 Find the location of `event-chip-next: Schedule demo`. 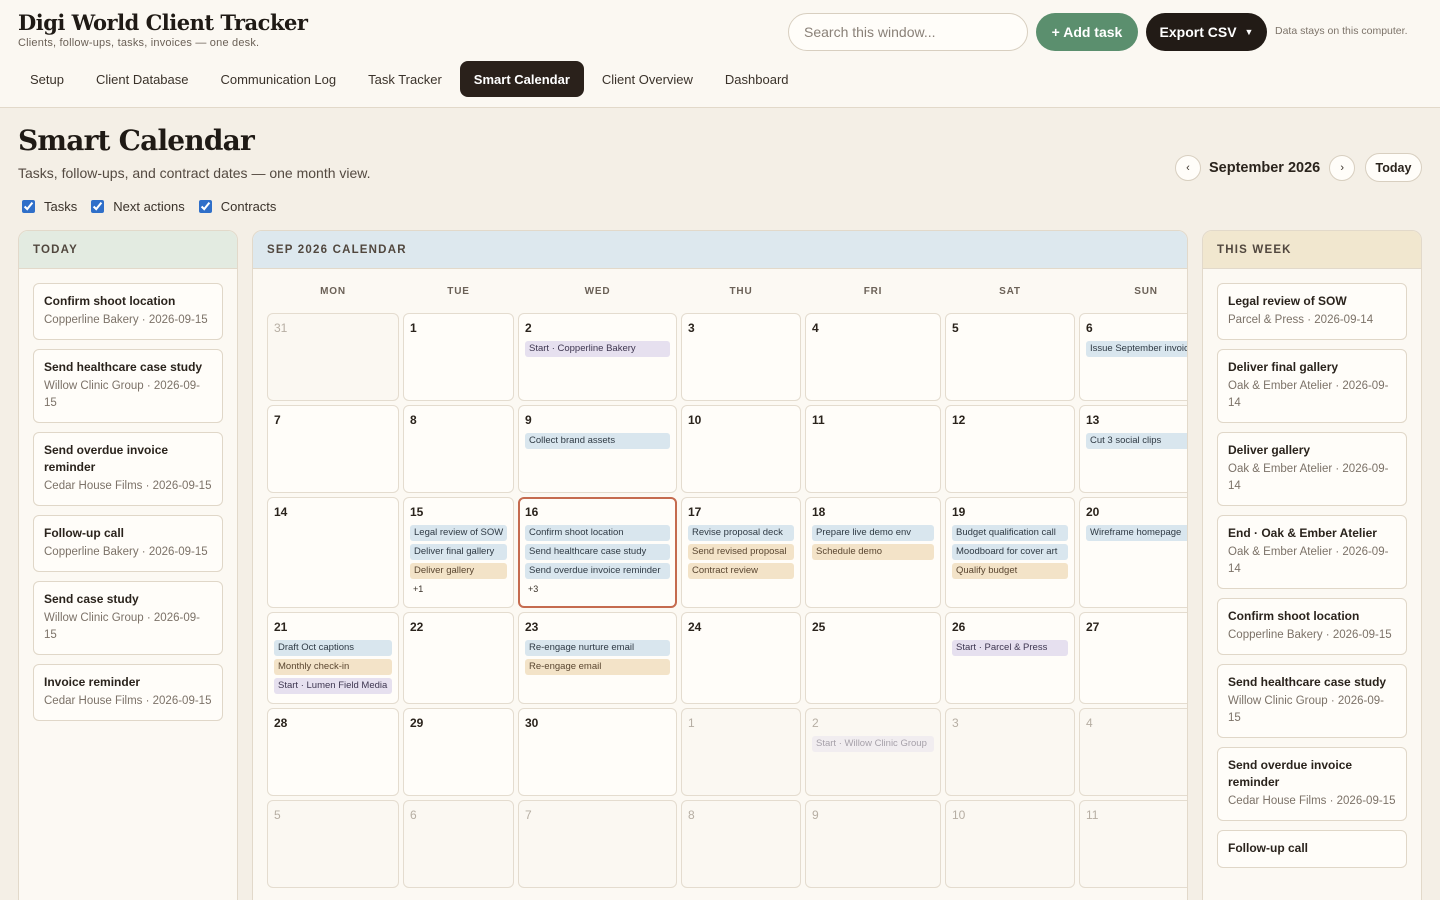

event-chip-next: Schedule demo is located at coordinates (873, 552).